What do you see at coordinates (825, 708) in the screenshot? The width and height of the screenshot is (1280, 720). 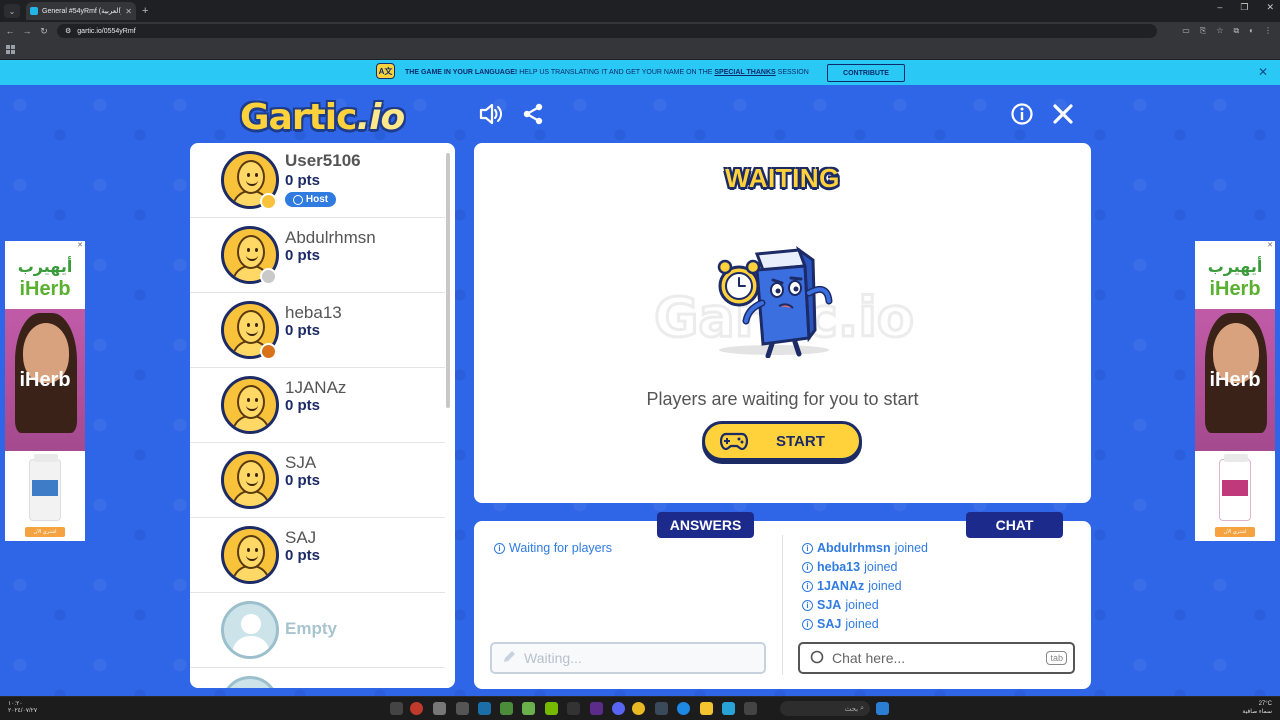 I see `taskbar-search: بحث ⌕` at bounding box center [825, 708].